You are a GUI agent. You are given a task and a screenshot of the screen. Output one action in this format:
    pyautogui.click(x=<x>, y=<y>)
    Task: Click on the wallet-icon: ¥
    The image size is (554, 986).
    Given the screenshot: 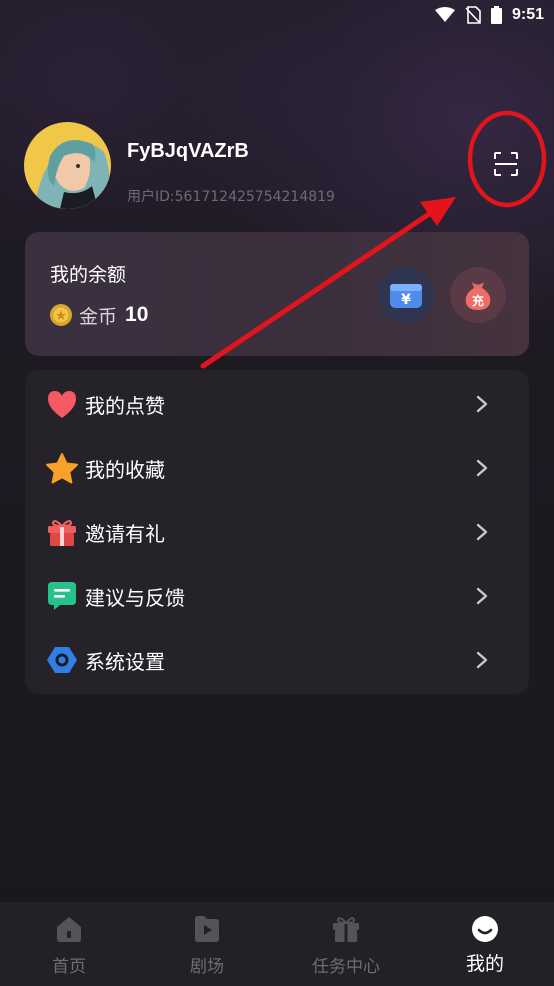 What is the action you would take?
    pyautogui.click(x=406, y=296)
    